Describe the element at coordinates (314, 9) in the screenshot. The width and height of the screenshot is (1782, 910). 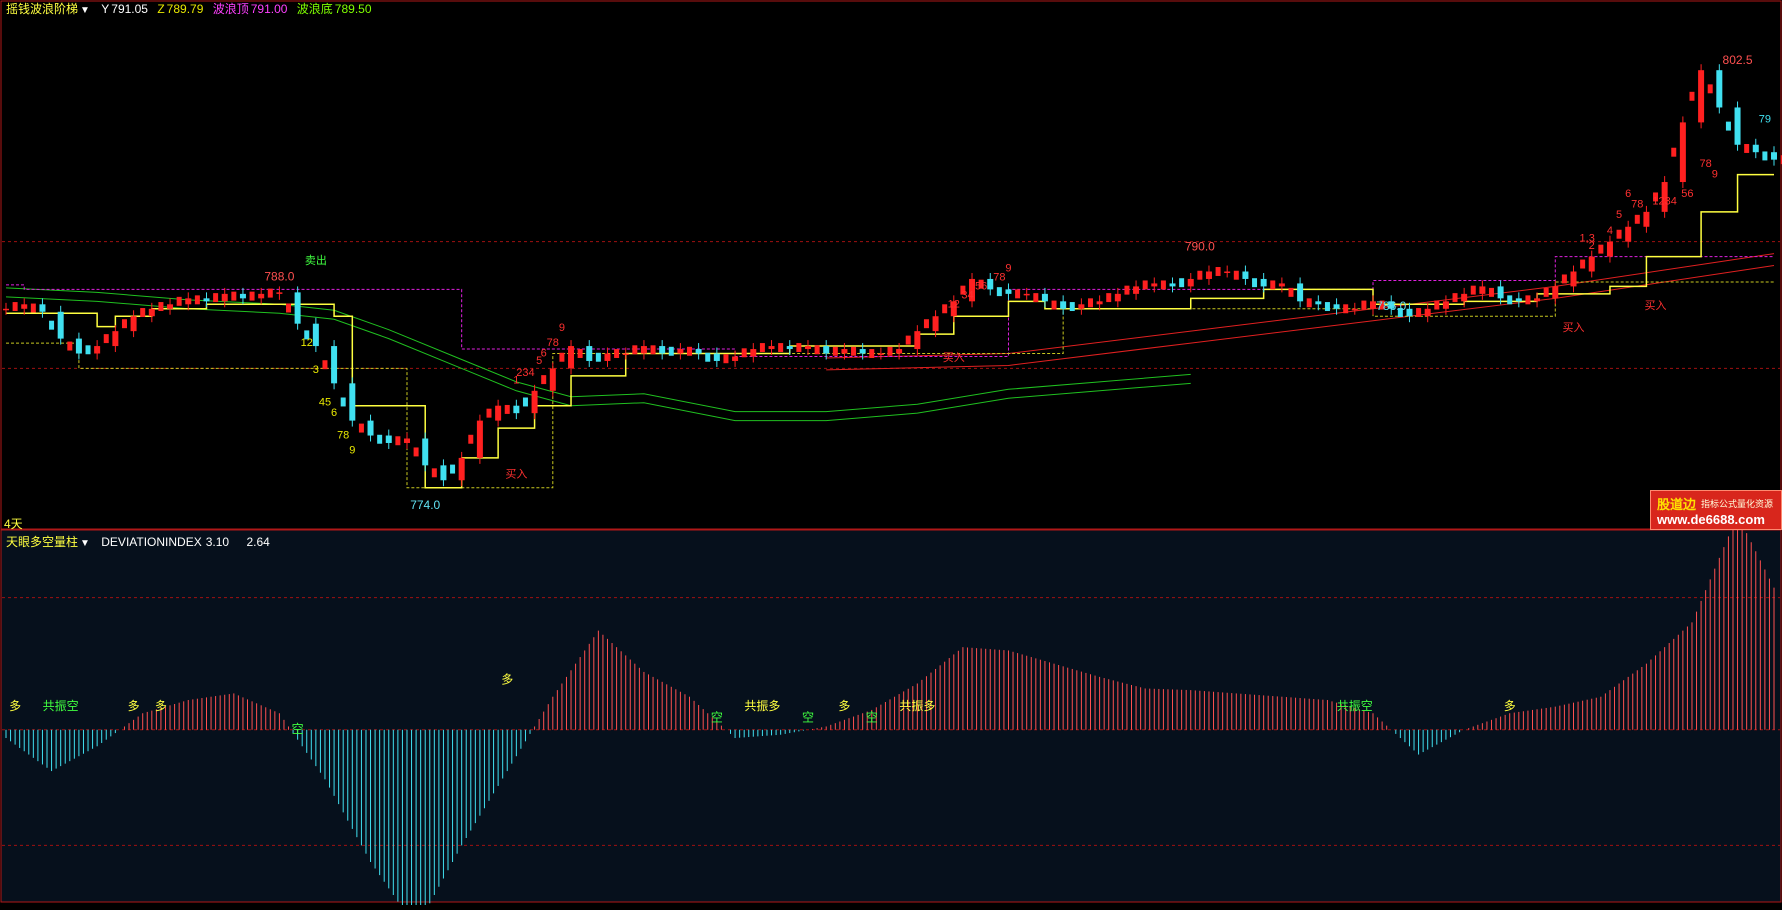
I see `wave-bottom-label: 波浪底` at that location.